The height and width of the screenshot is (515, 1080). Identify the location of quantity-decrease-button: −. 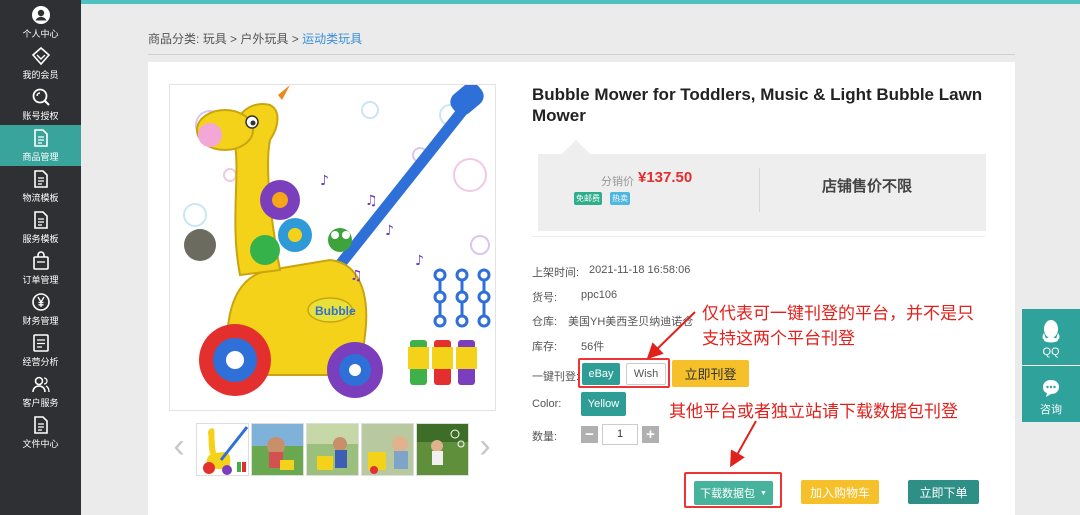
(589, 434).